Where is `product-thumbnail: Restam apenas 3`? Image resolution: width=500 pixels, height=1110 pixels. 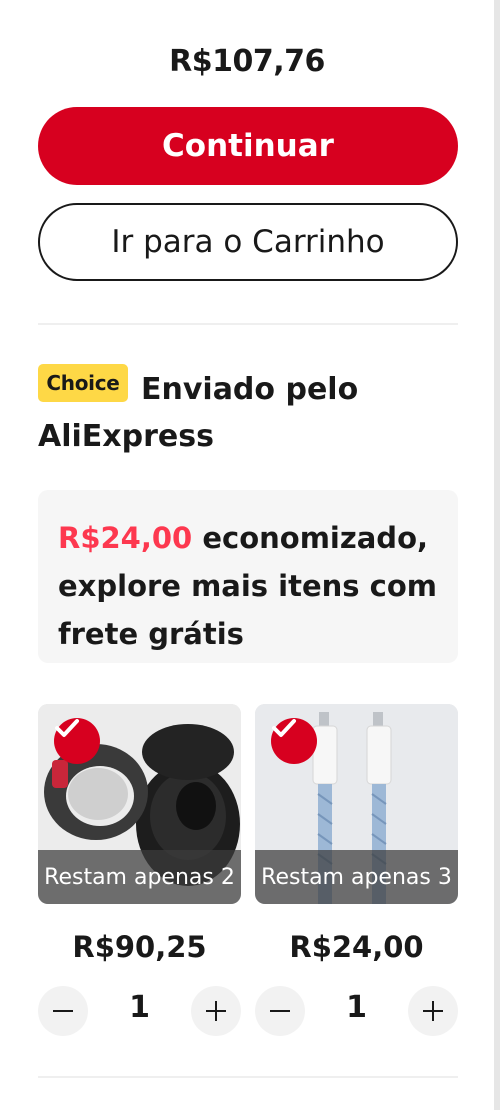 product-thumbnail: Restam apenas 3 is located at coordinates (356, 804).